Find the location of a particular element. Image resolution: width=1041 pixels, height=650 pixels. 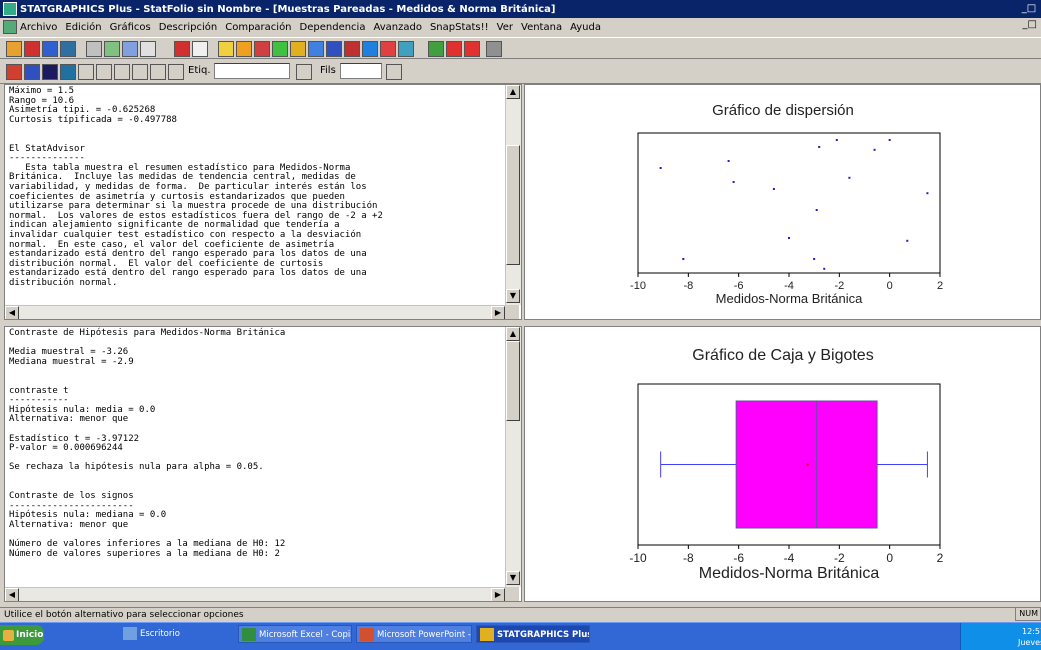

etiq-input is located at coordinates (252, 71).